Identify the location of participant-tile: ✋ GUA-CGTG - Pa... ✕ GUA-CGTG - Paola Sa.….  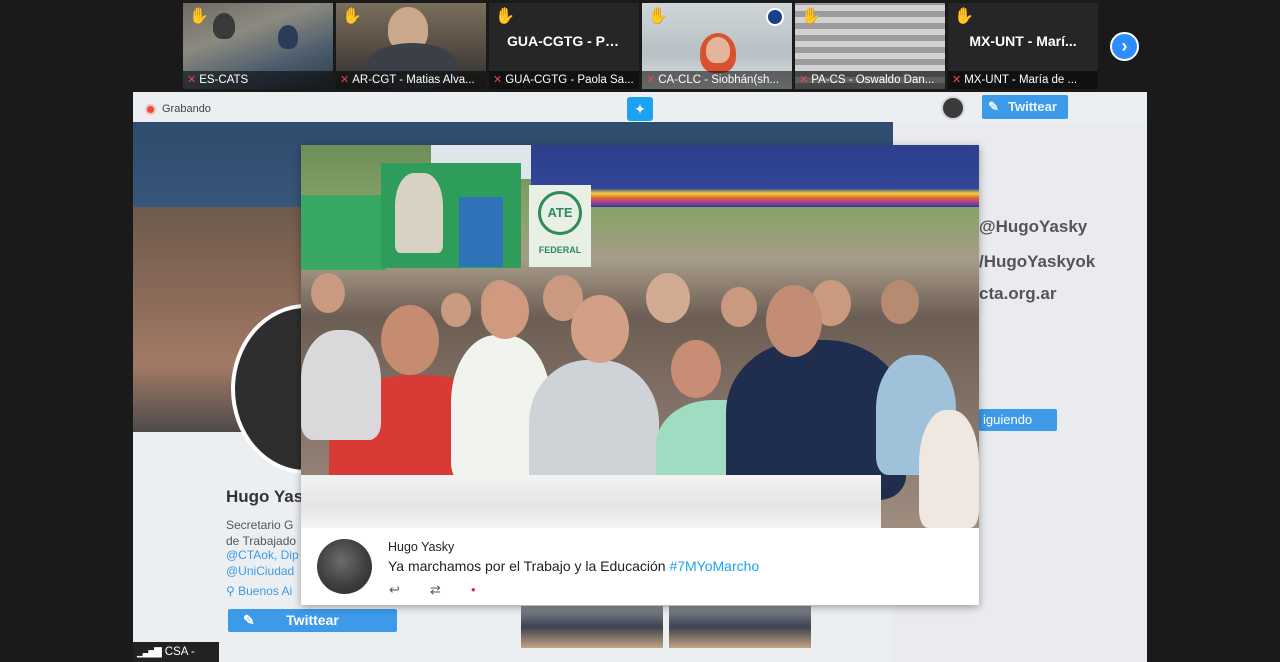
(564, 46).